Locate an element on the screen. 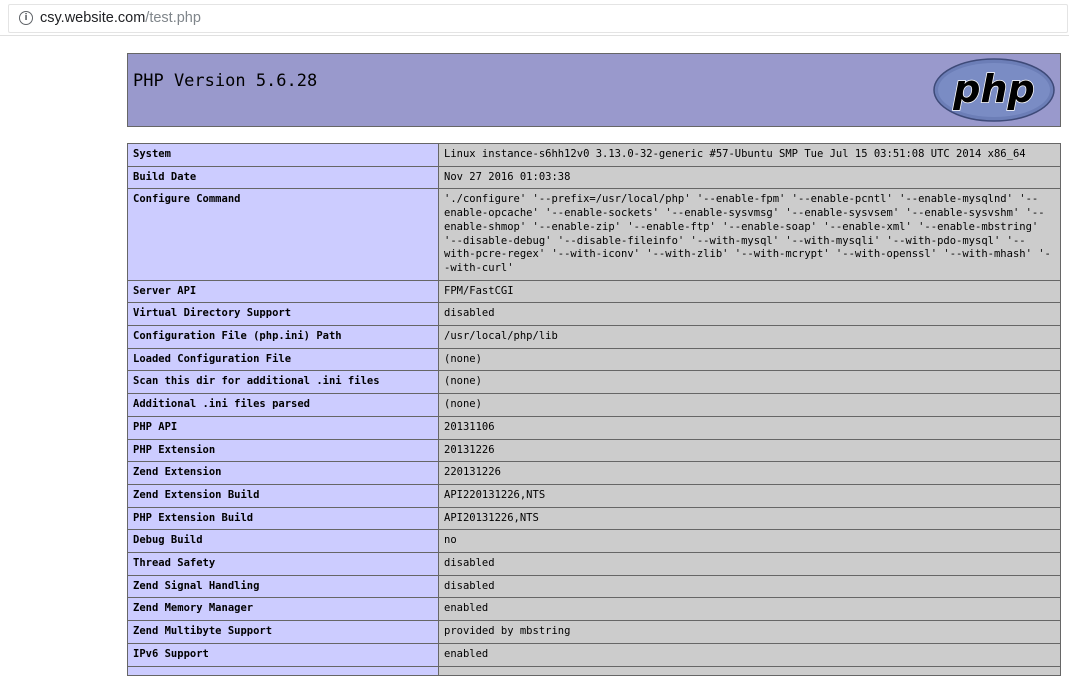 The image size is (1069, 676). row-key: Scan this dir for additional .ini files is located at coordinates (283, 382).